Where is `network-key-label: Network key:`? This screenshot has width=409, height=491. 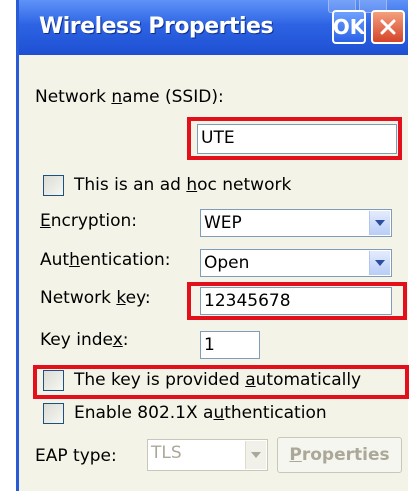
network-key-label: Network key: is located at coordinates (95, 298).